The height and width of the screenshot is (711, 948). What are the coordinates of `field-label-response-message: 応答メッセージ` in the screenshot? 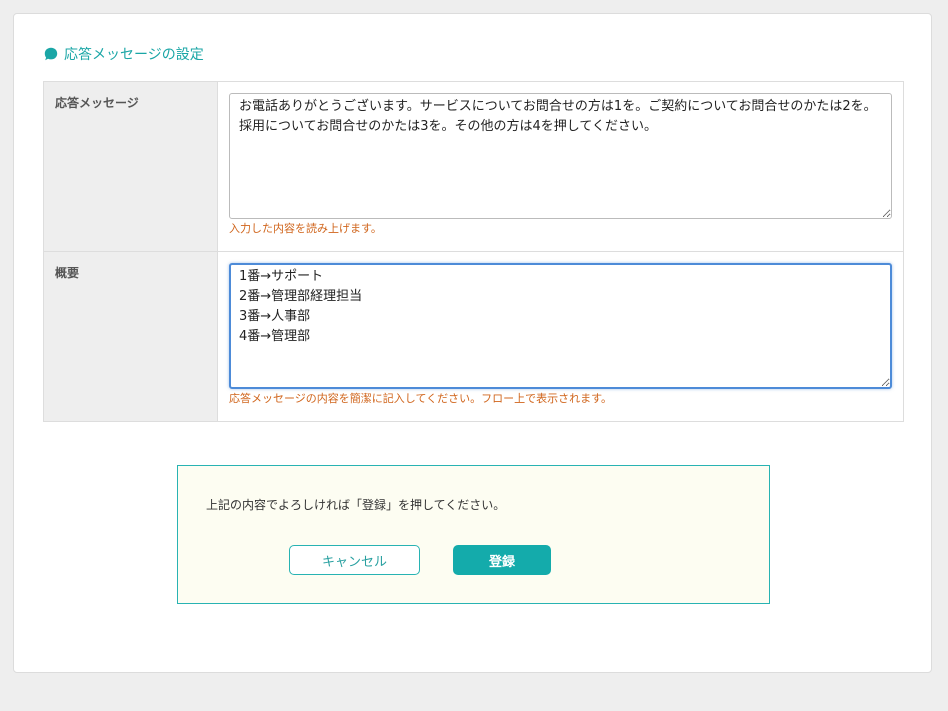 It's located at (130, 166).